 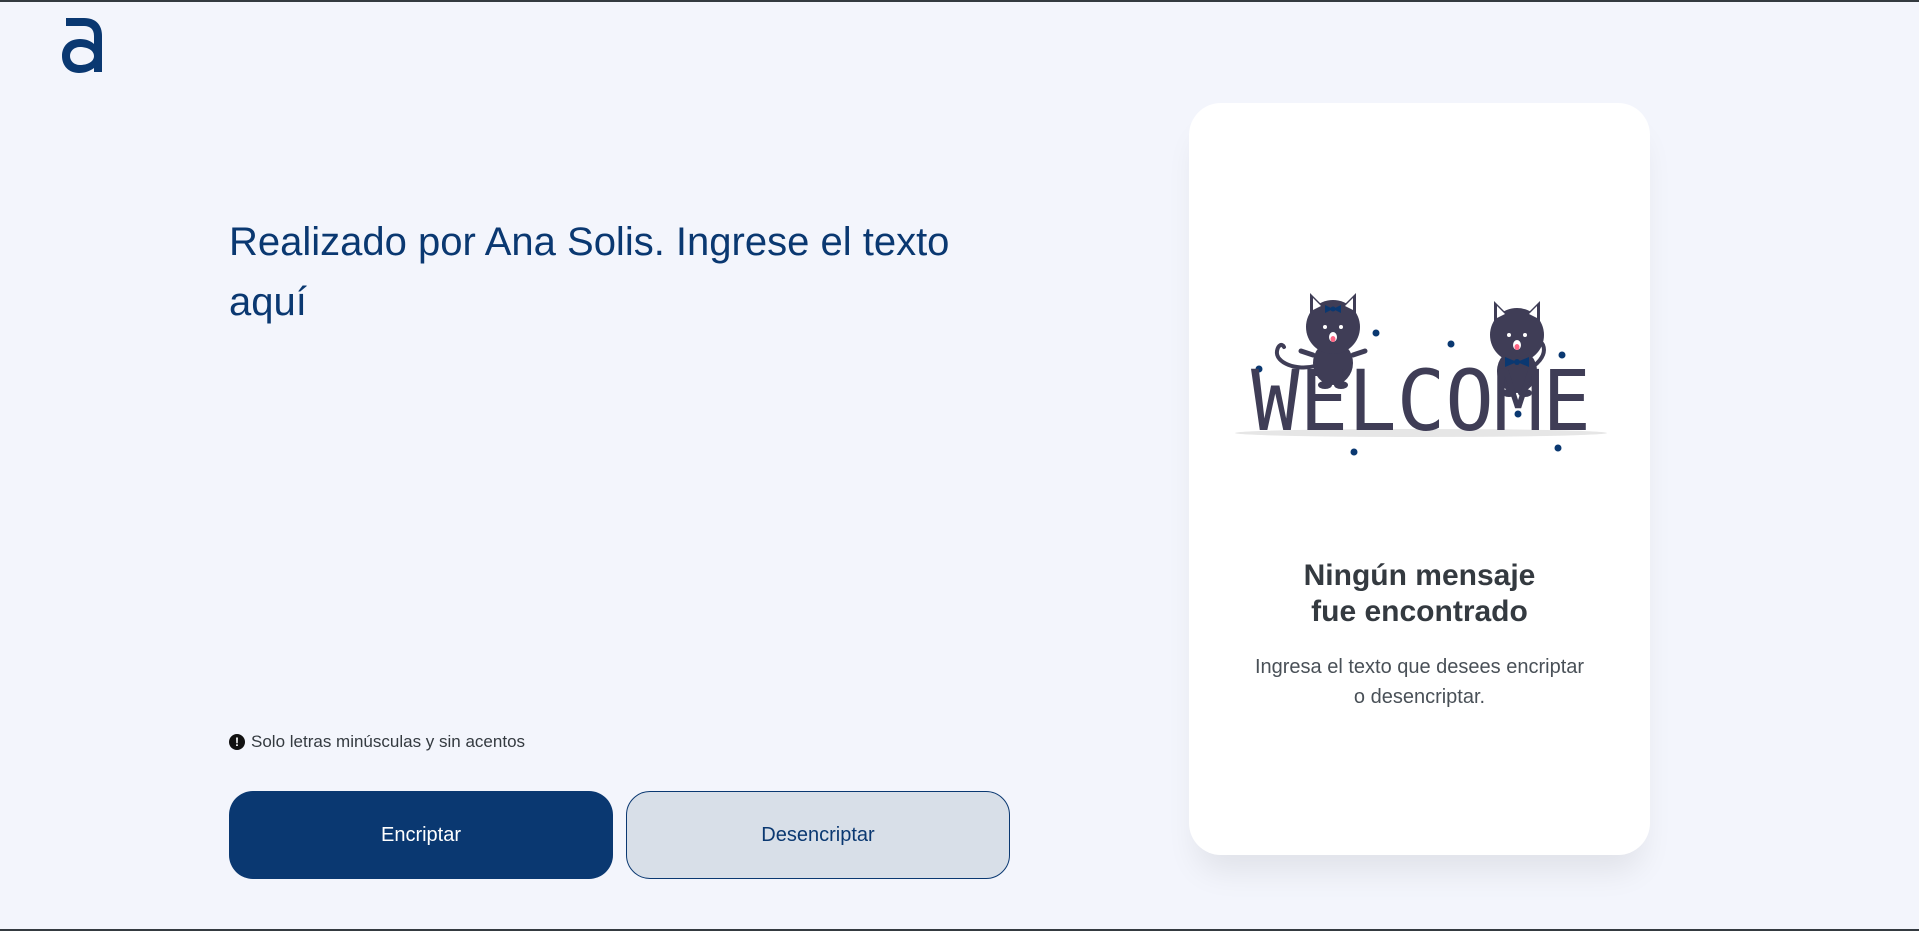 What do you see at coordinates (237, 742) in the screenshot?
I see `exclamation-circle-icon: !` at bounding box center [237, 742].